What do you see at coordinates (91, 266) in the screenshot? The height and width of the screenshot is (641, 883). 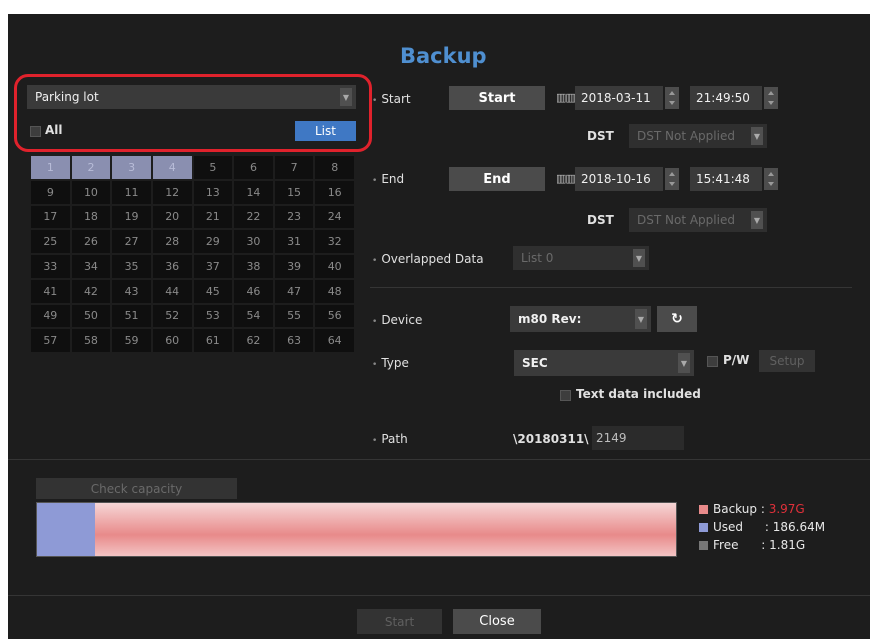 I see `channel-cell: 34` at bounding box center [91, 266].